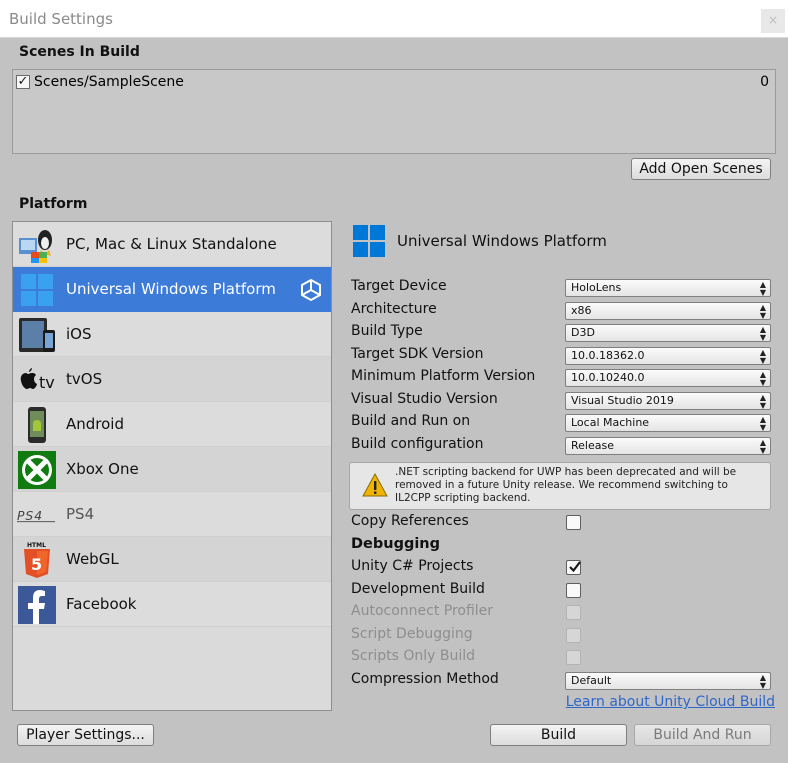  What do you see at coordinates (443, 376) in the screenshot?
I see `min-platform-version-label: Minimum Platform Version` at bounding box center [443, 376].